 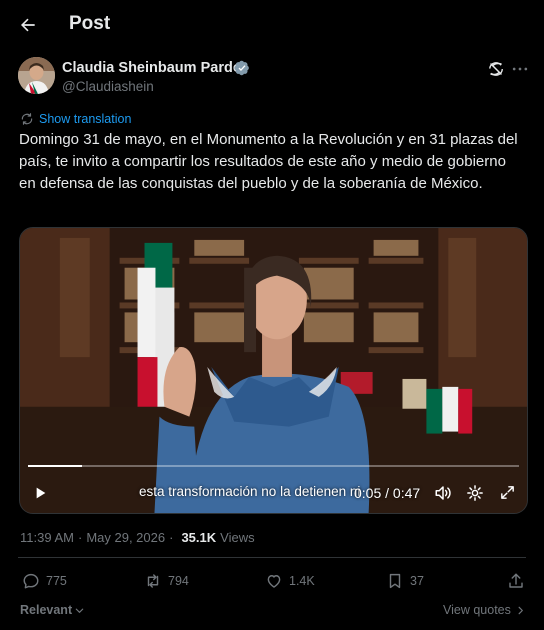 I want to click on bookmark-icon, so click(x=395, y=581).